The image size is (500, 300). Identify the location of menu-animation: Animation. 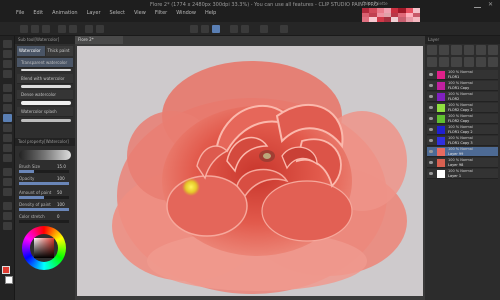
(65, 13).